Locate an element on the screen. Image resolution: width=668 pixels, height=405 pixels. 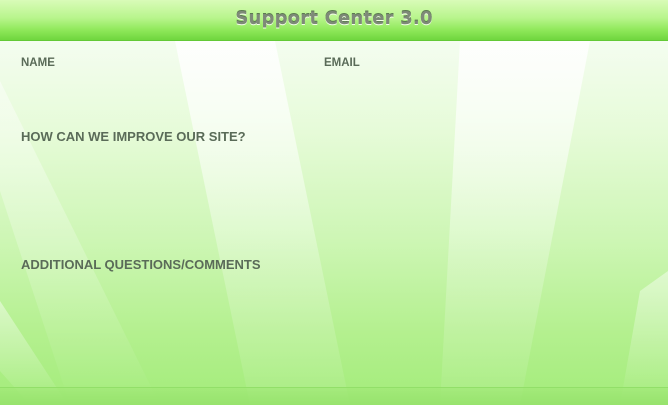
improve-site-label: HOW CAN WE IMPROVE OUR SITE? is located at coordinates (133, 136).